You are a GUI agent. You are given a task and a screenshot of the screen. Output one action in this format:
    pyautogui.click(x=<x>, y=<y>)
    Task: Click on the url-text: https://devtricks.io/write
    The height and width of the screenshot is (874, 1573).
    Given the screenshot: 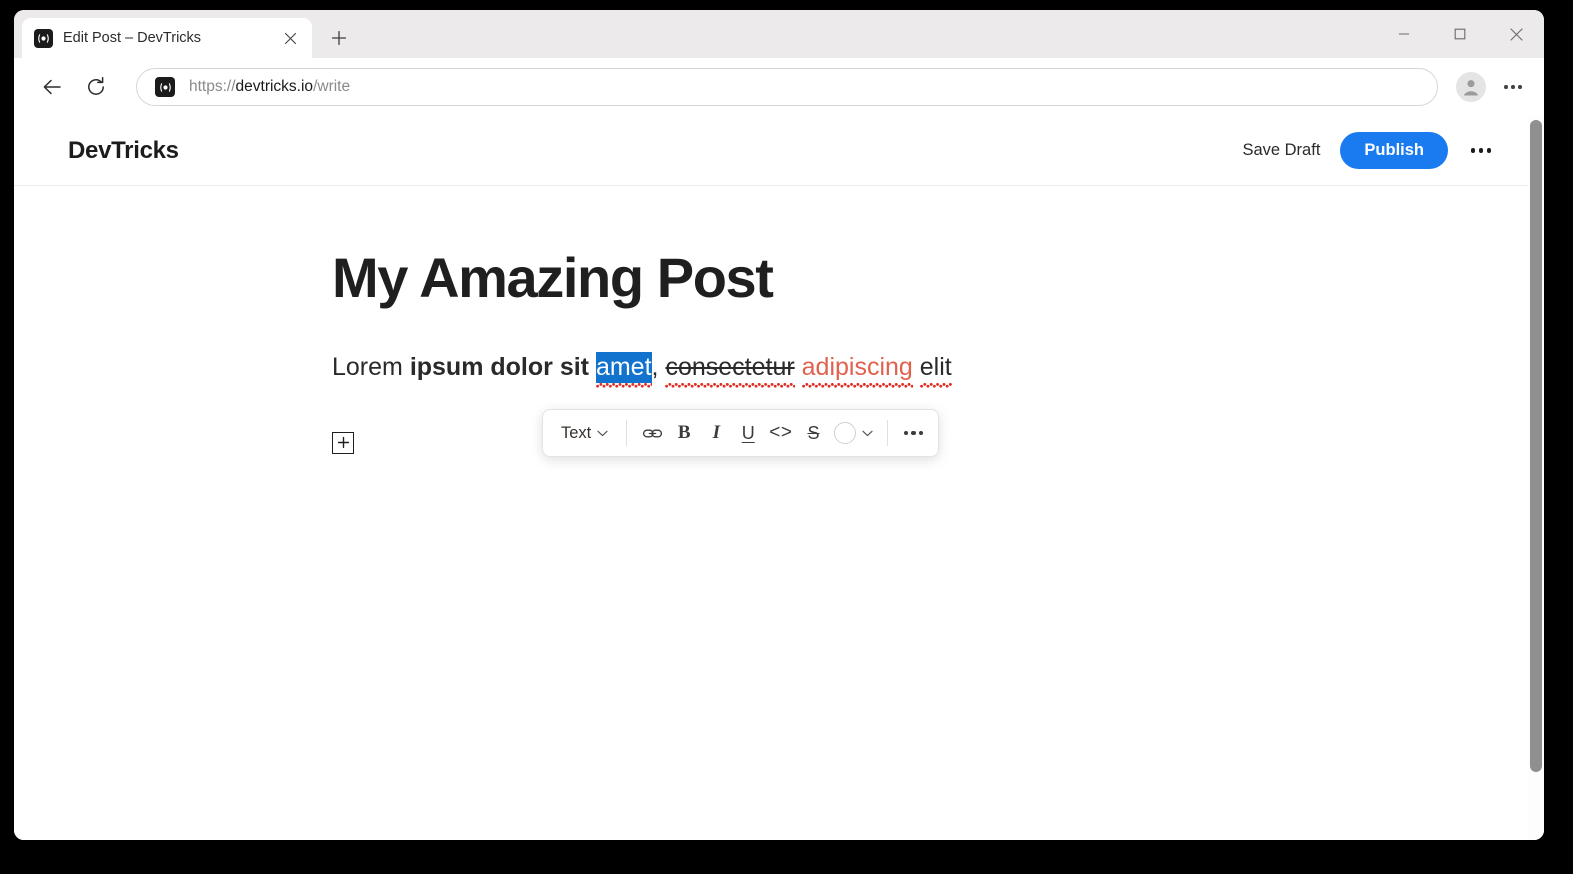 What is the action you would take?
    pyautogui.click(x=269, y=87)
    